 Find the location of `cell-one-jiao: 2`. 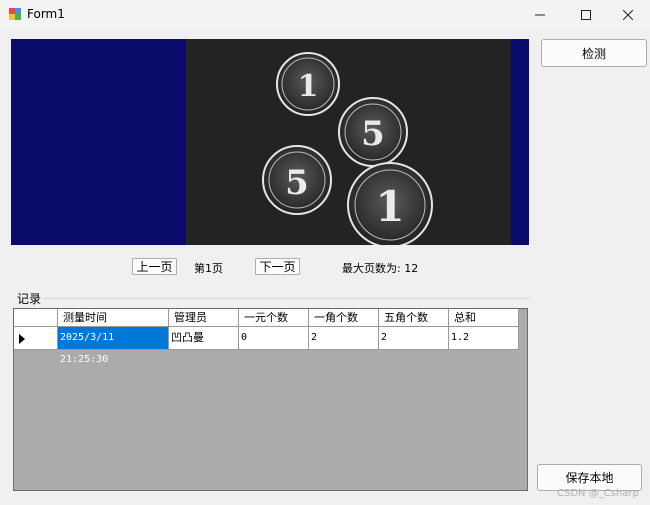

cell-one-jiao: 2 is located at coordinates (344, 338).